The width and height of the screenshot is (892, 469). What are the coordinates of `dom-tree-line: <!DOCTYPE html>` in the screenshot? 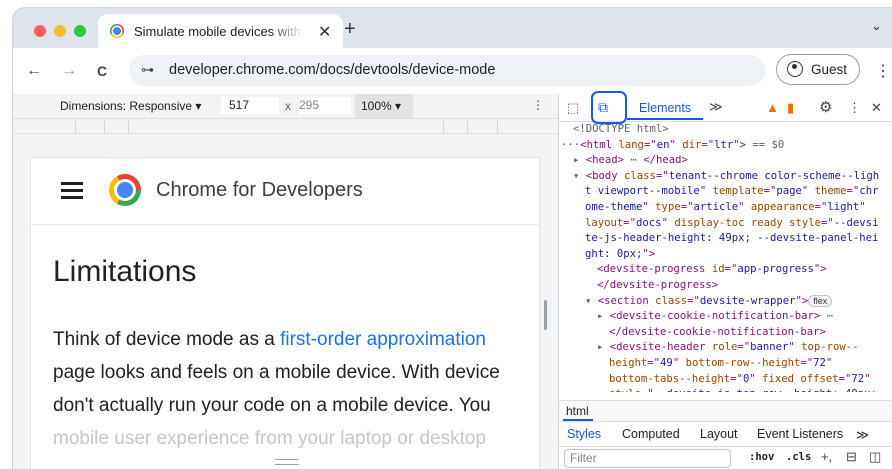 It's located at (621, 130).